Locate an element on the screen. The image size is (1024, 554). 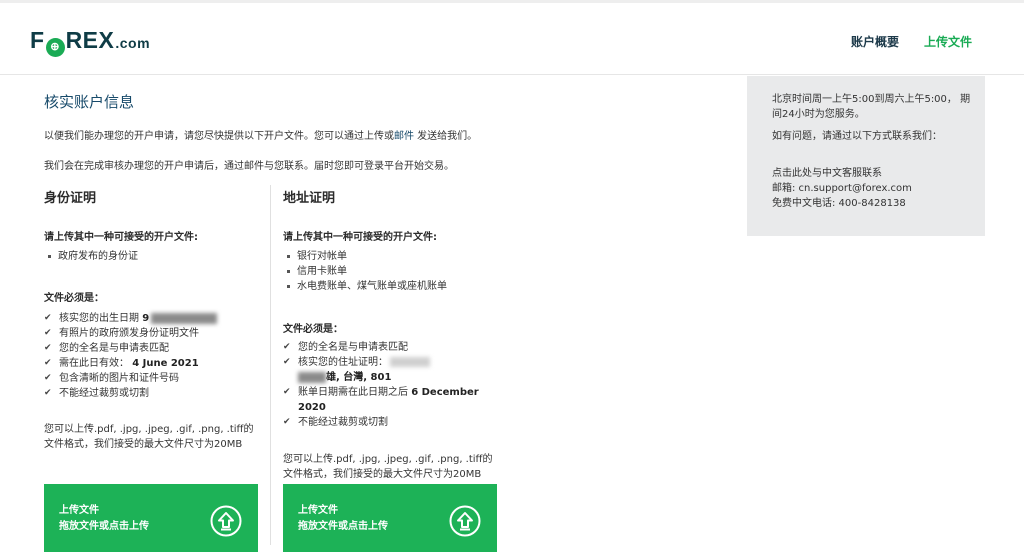
identity-upload-dropzone: 上传文件 拖放文件或点击上传 is located at coordinates (151, 518).